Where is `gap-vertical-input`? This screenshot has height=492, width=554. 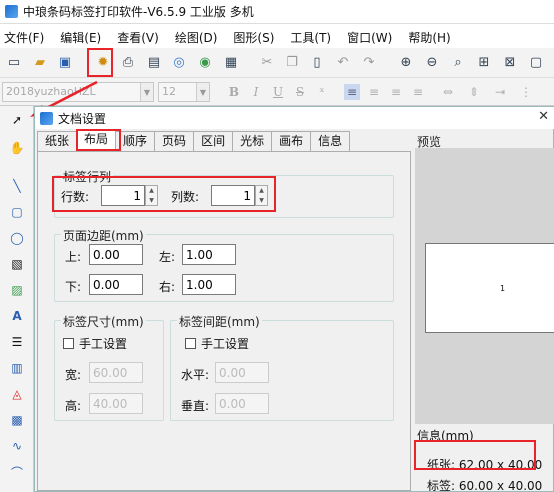
gap-vertical-input is located at coordinates (242, 403).